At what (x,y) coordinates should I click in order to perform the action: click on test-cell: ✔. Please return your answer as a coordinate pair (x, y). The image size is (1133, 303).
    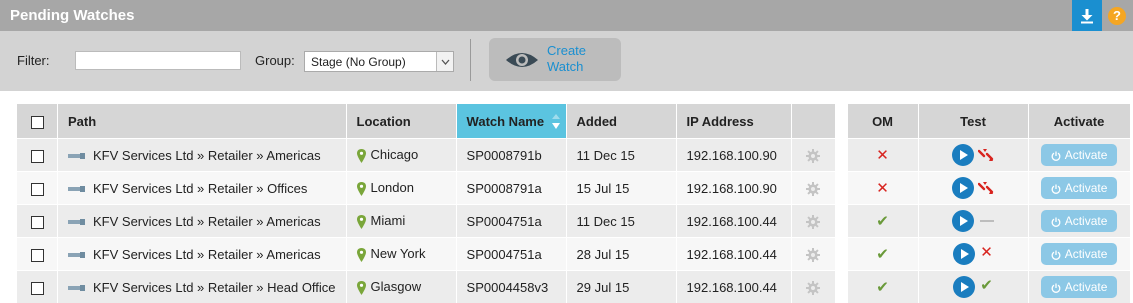
    Looking at the image, I should click on (973, 286).